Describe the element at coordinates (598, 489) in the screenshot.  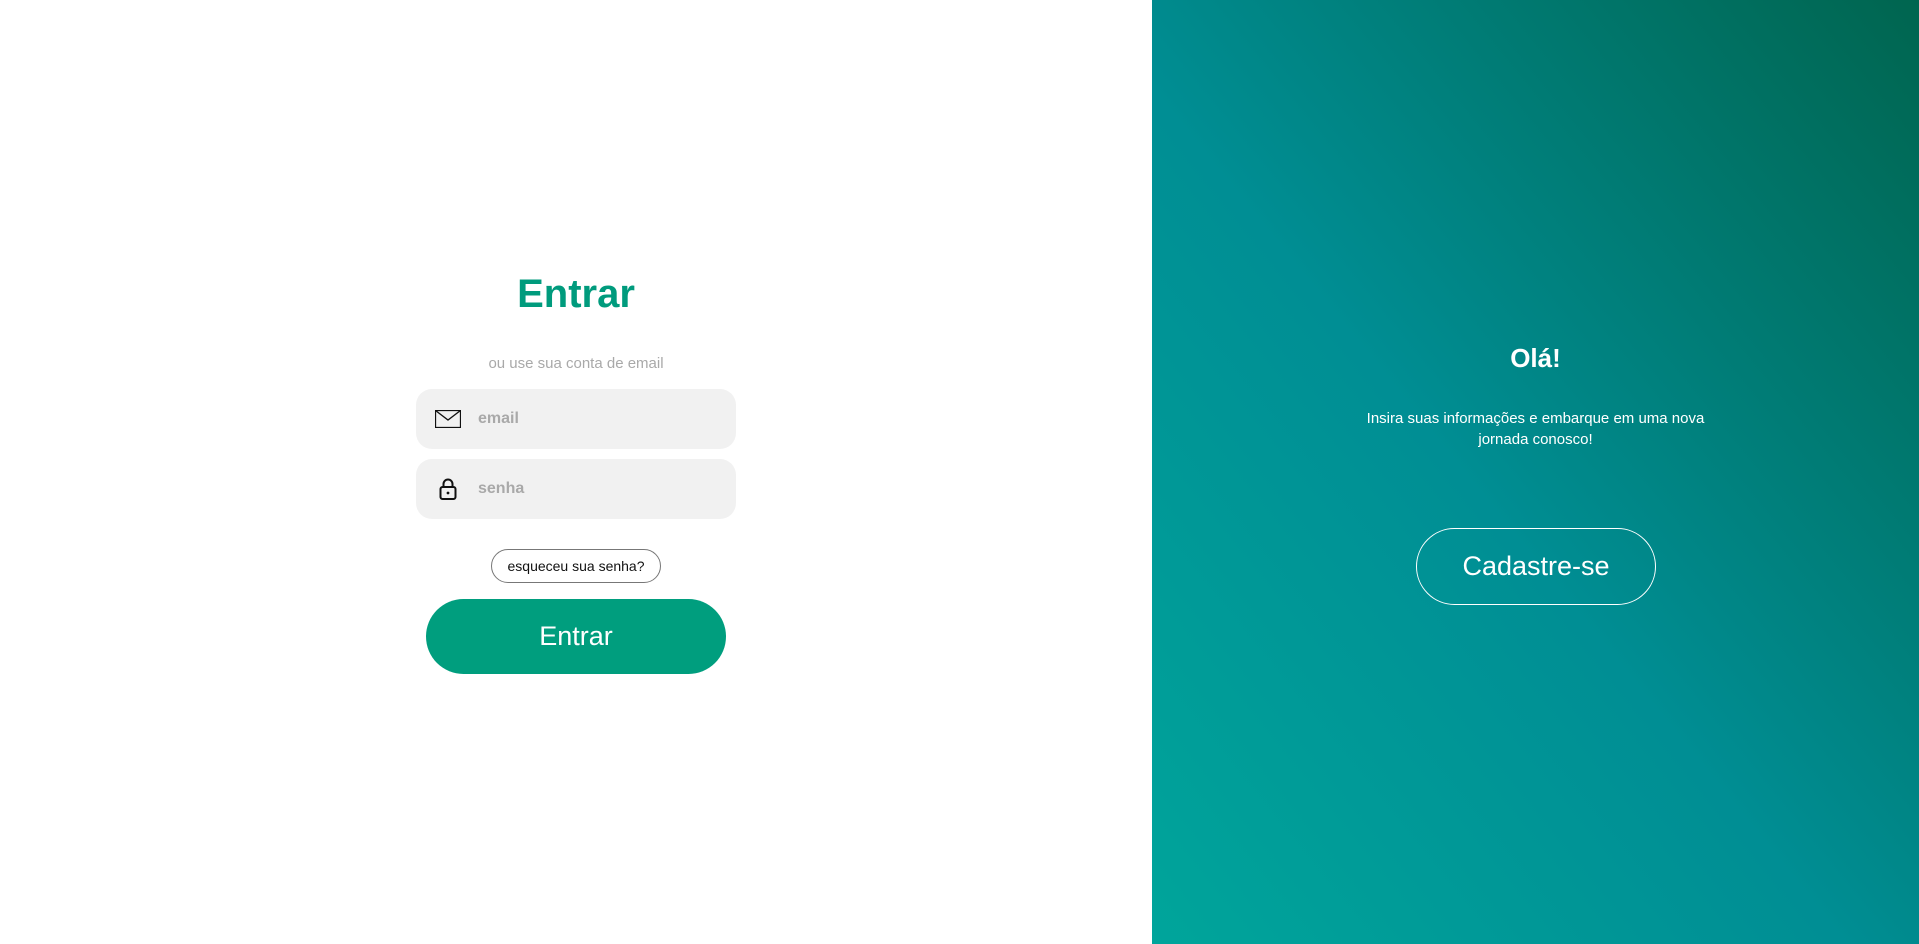
I see `password-input` at that location.